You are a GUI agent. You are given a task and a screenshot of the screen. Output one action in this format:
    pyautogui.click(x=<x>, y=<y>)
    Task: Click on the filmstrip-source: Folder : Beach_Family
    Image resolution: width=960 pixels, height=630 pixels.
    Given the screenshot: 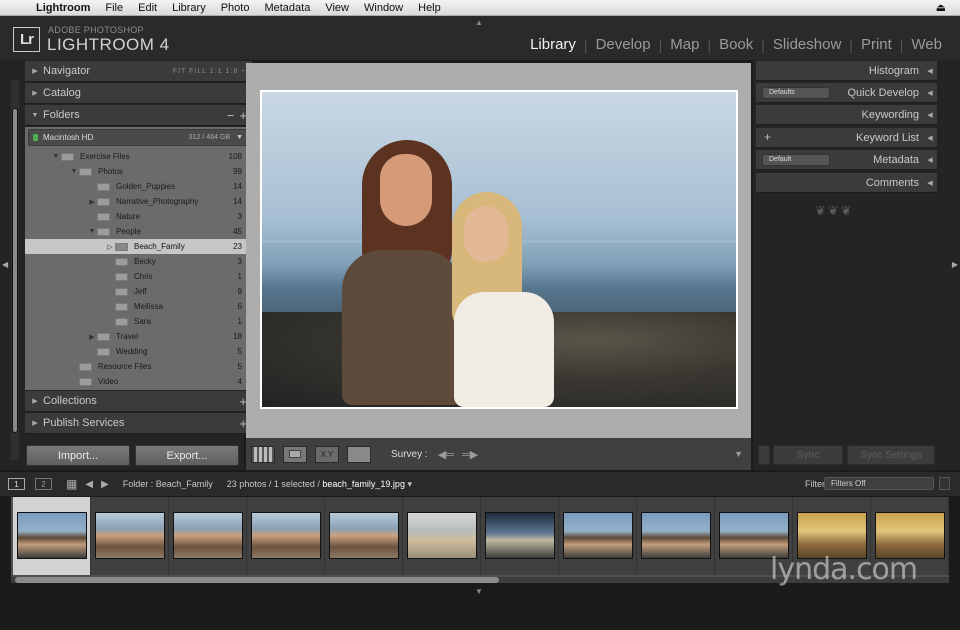 What is the action you would take?
    pyautogui.click(x=168, y=484)
    